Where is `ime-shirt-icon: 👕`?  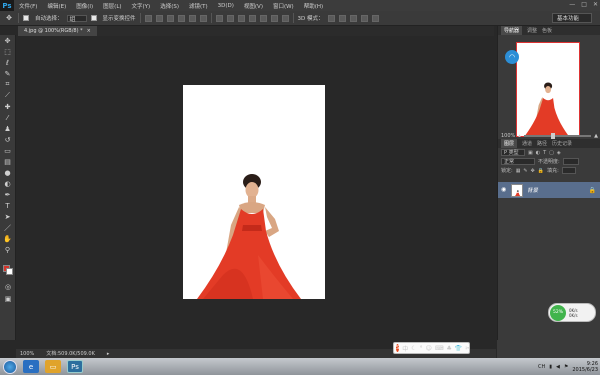
ime-shirt-icon: 👕 is located at coordinates (458, 348).